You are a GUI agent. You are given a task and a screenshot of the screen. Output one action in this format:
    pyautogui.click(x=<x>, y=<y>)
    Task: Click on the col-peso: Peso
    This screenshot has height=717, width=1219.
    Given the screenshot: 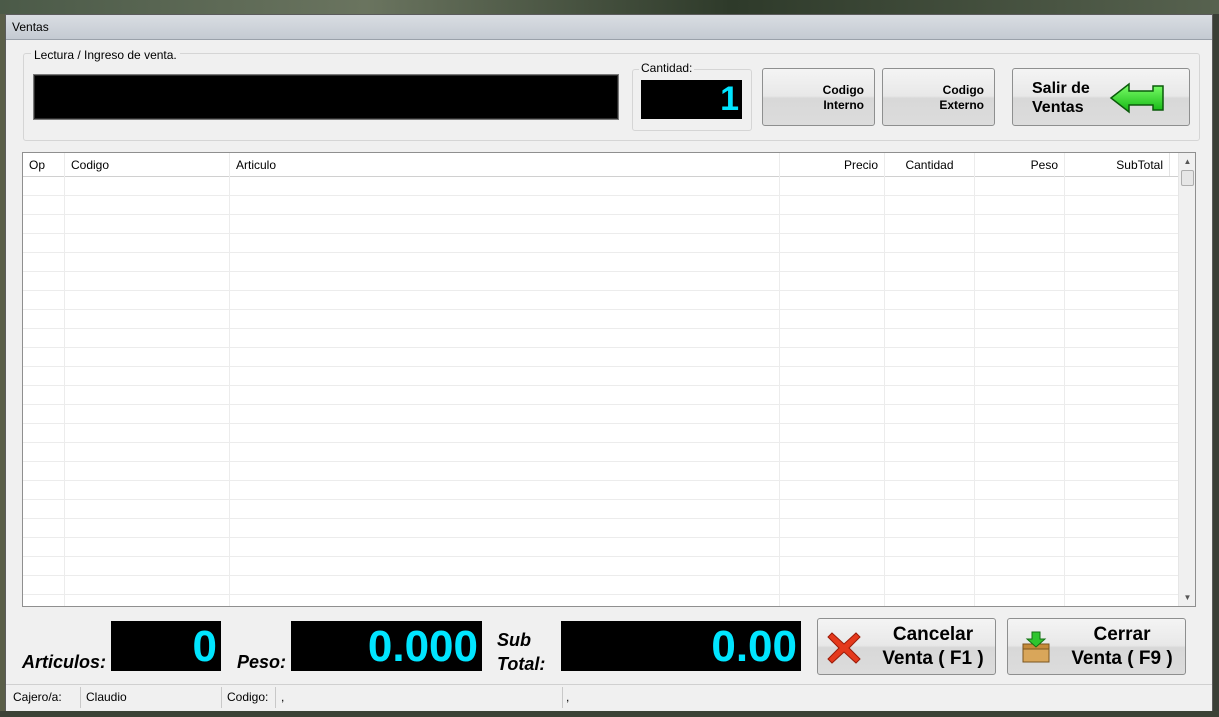 What is the action you would take?
    pyautogui.click(x=1020, y=164)
    